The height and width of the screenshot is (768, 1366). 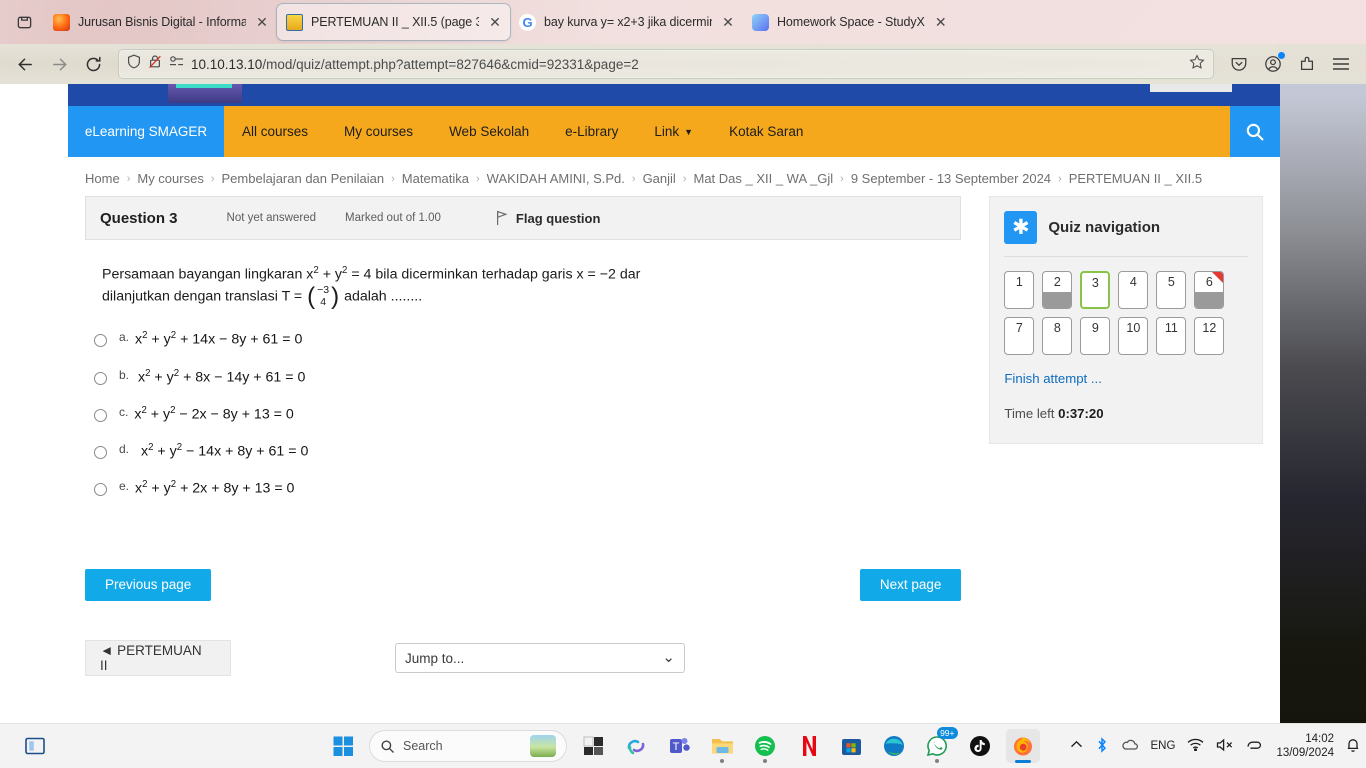 What do you see at coordinates (1133, 336) in the screenshot?
I see `quiz-nav-question-10: 10` at bounding box center [1133, 336].